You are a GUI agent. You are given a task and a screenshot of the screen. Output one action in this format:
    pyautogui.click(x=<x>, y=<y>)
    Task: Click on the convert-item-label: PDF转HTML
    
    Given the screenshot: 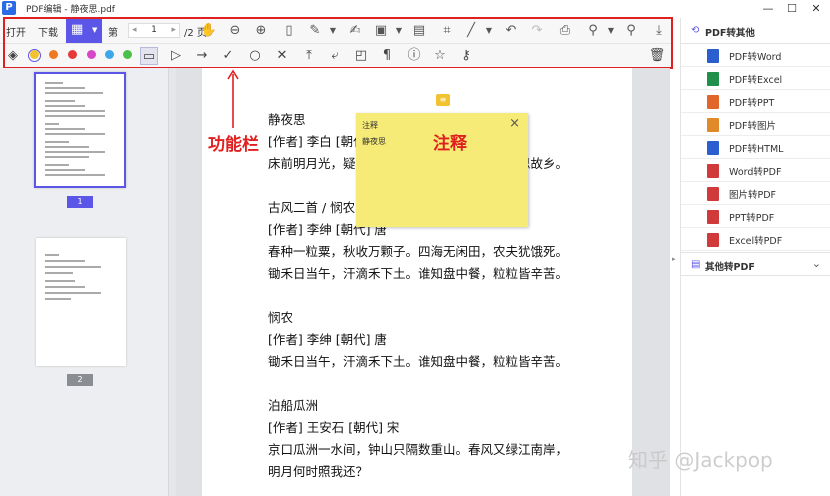 What is the action you would take?
    pyautogui.click(x=756, y=149)
    